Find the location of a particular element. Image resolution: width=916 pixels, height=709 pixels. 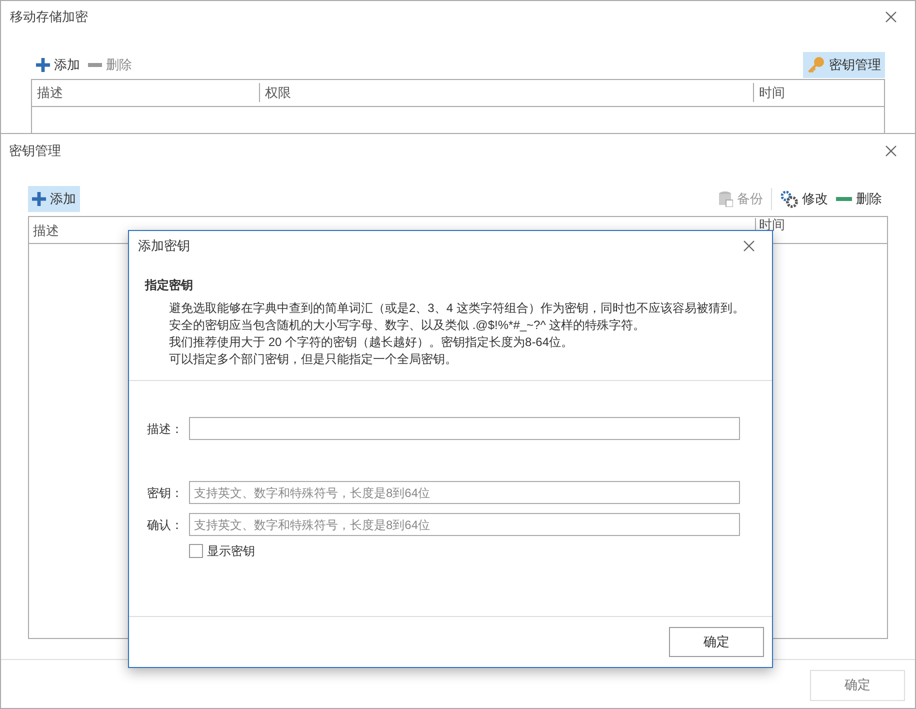

key-management-button: 密钥管理 is located at coordinates (844, 65).